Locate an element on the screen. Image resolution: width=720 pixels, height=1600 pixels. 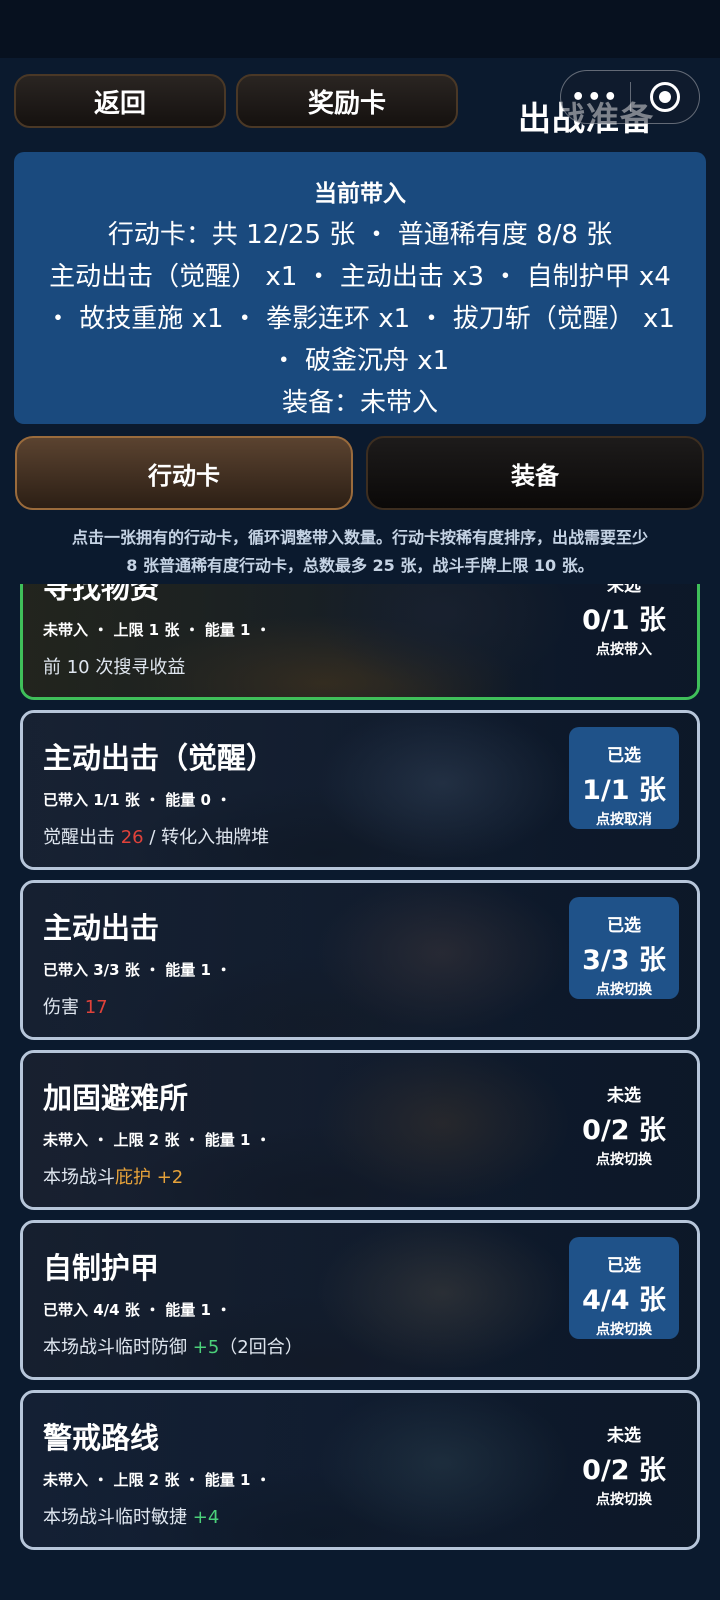
card-name: 主动出击（觉醒） is located at coordinates (159, 758).